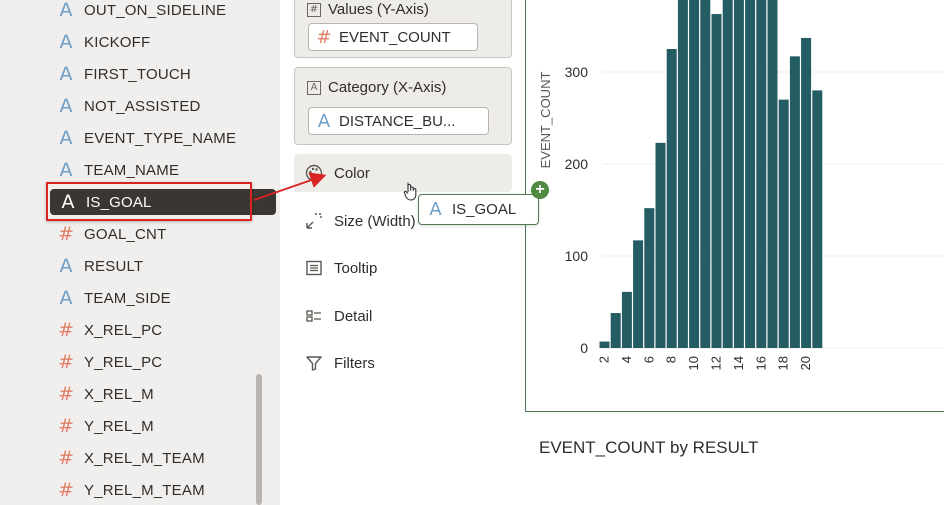 Image resolution: width=944 pixels, height=505 pixels. I want to click on palette-icon, so click(314, 173).